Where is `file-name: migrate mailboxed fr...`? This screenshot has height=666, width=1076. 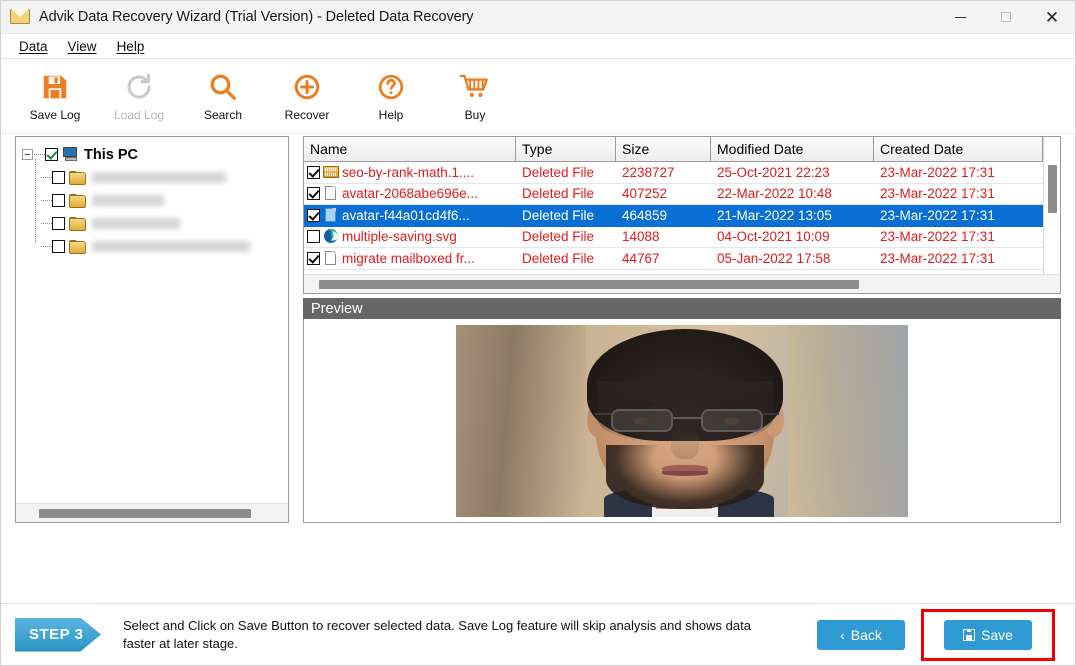 file-name: migrate mailboxed fr... is located at coordinates (408, 258).